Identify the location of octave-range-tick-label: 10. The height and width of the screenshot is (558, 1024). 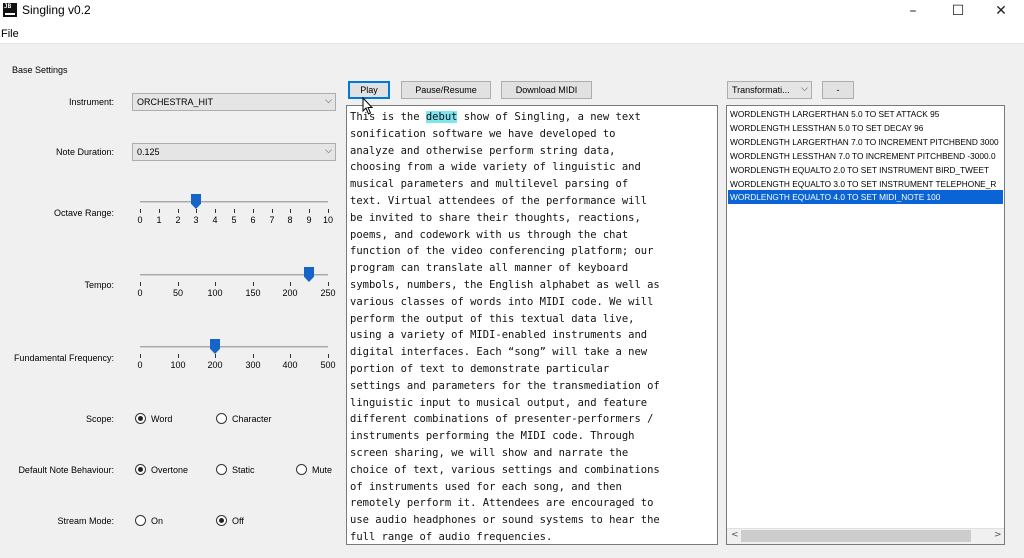
(328, 220).